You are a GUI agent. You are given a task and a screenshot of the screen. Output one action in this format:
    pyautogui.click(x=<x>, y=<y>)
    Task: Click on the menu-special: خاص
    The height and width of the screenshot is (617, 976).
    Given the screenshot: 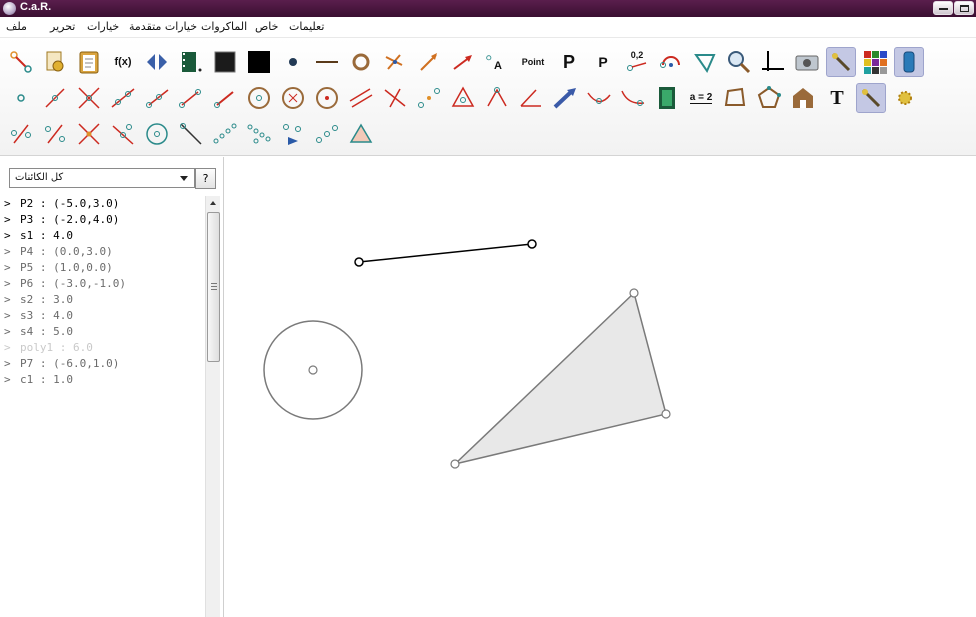 What is the action you would take?
    pyautogui.click(x=266, y=26)
    